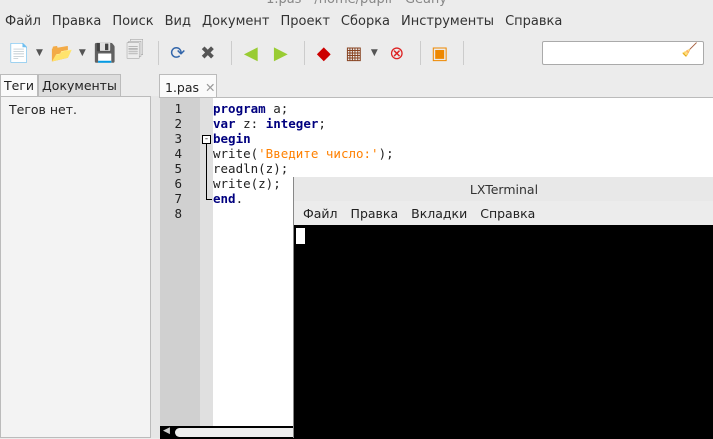 This screenshot has width=713, height=439. What do you see at coordinates (206, 172) in the screenshot?
I see `fold-line` at bounding box center [206, 172].